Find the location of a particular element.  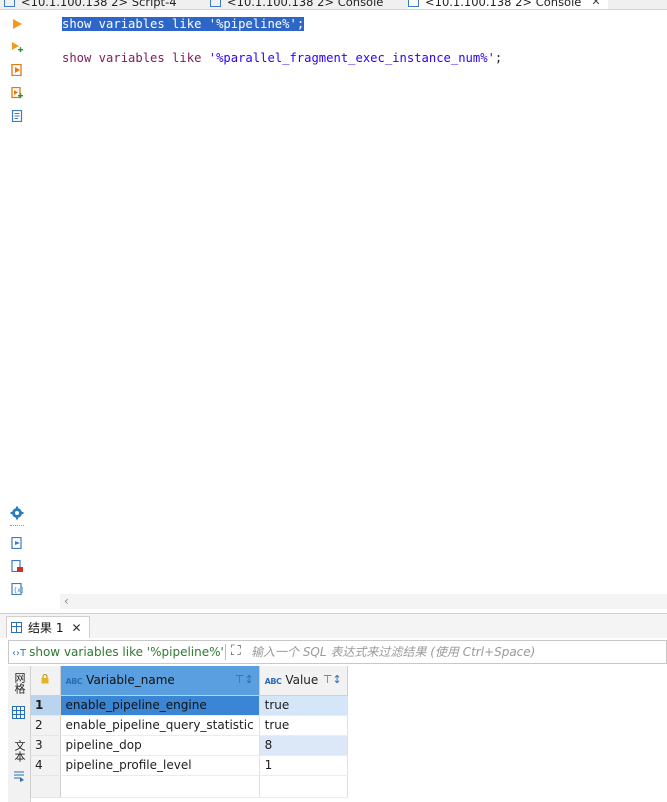

table-row: 1 enable_pipeline_engine true is located at coordinates (189, 705).